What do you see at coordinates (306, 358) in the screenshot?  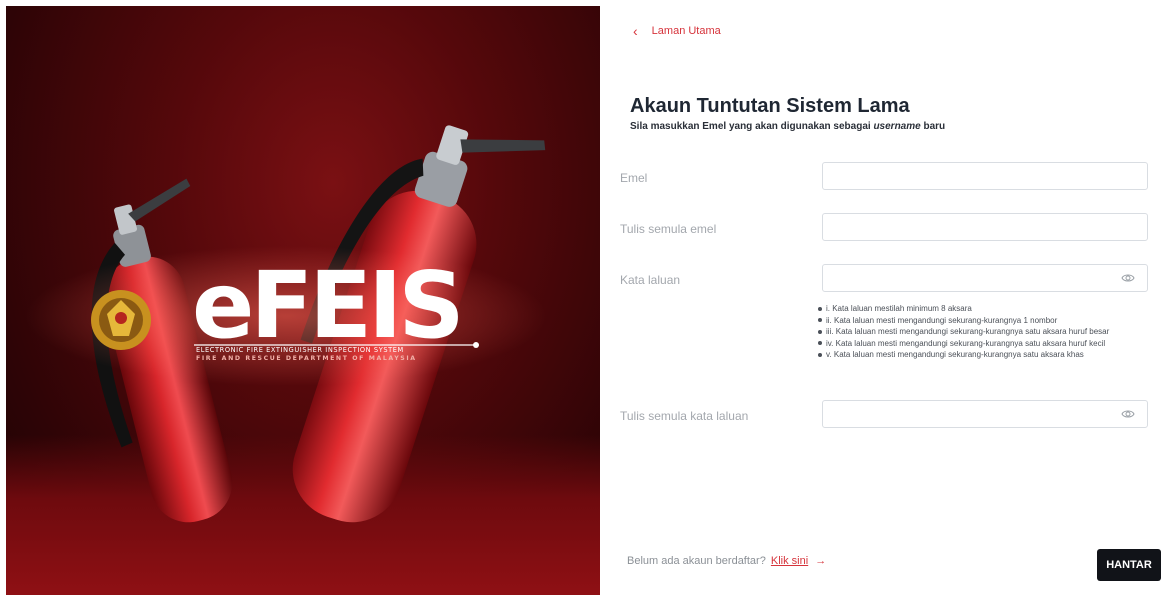 I see `logo-tagline-2: FIRE AND RESCUE DEPARTMENT OF MALAYSIA` at bounding box center [306, 358].